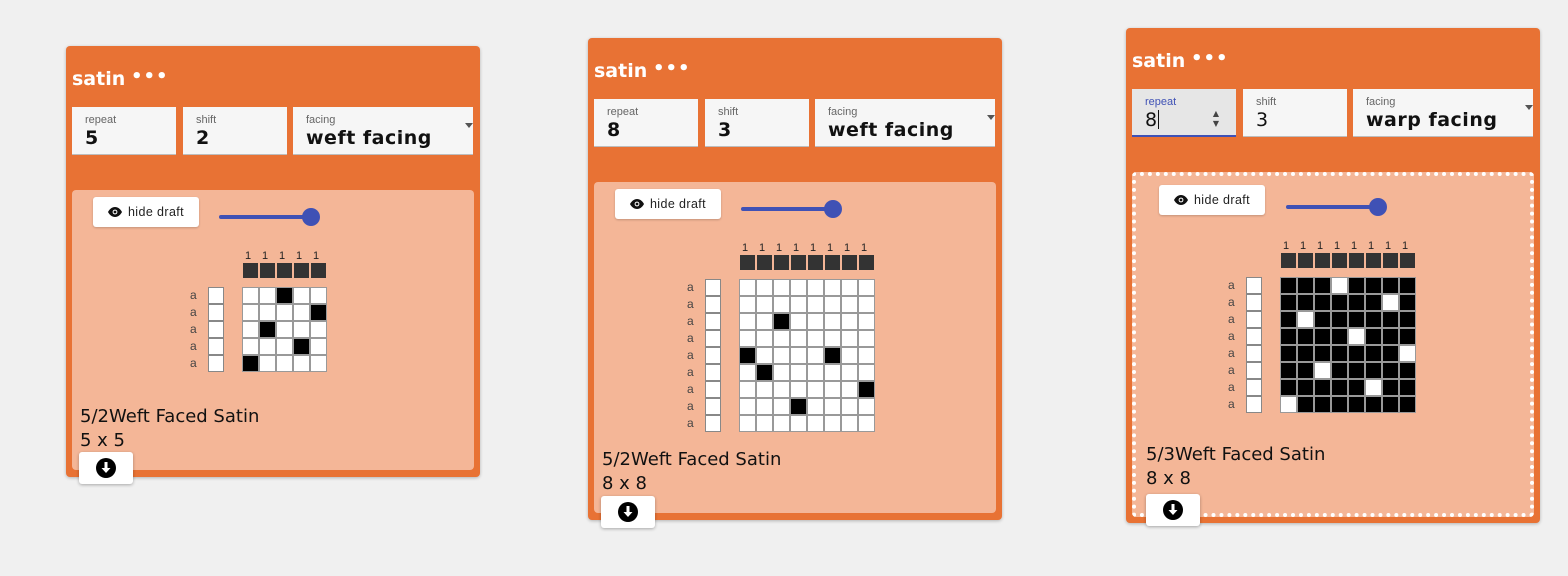  What do you see at coordinates (1184, 113) in the screenshot?
I see `repeat-field: repeat 8 ▲ ▼` at bounding box center [1184, 113].